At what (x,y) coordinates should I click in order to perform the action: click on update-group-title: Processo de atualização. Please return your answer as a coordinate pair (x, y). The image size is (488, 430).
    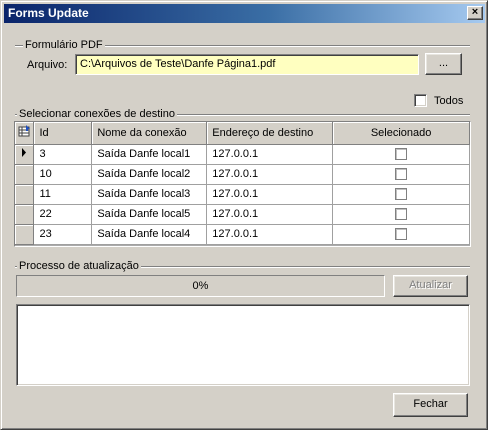
    Looking at the image, I should click on (79, 266).